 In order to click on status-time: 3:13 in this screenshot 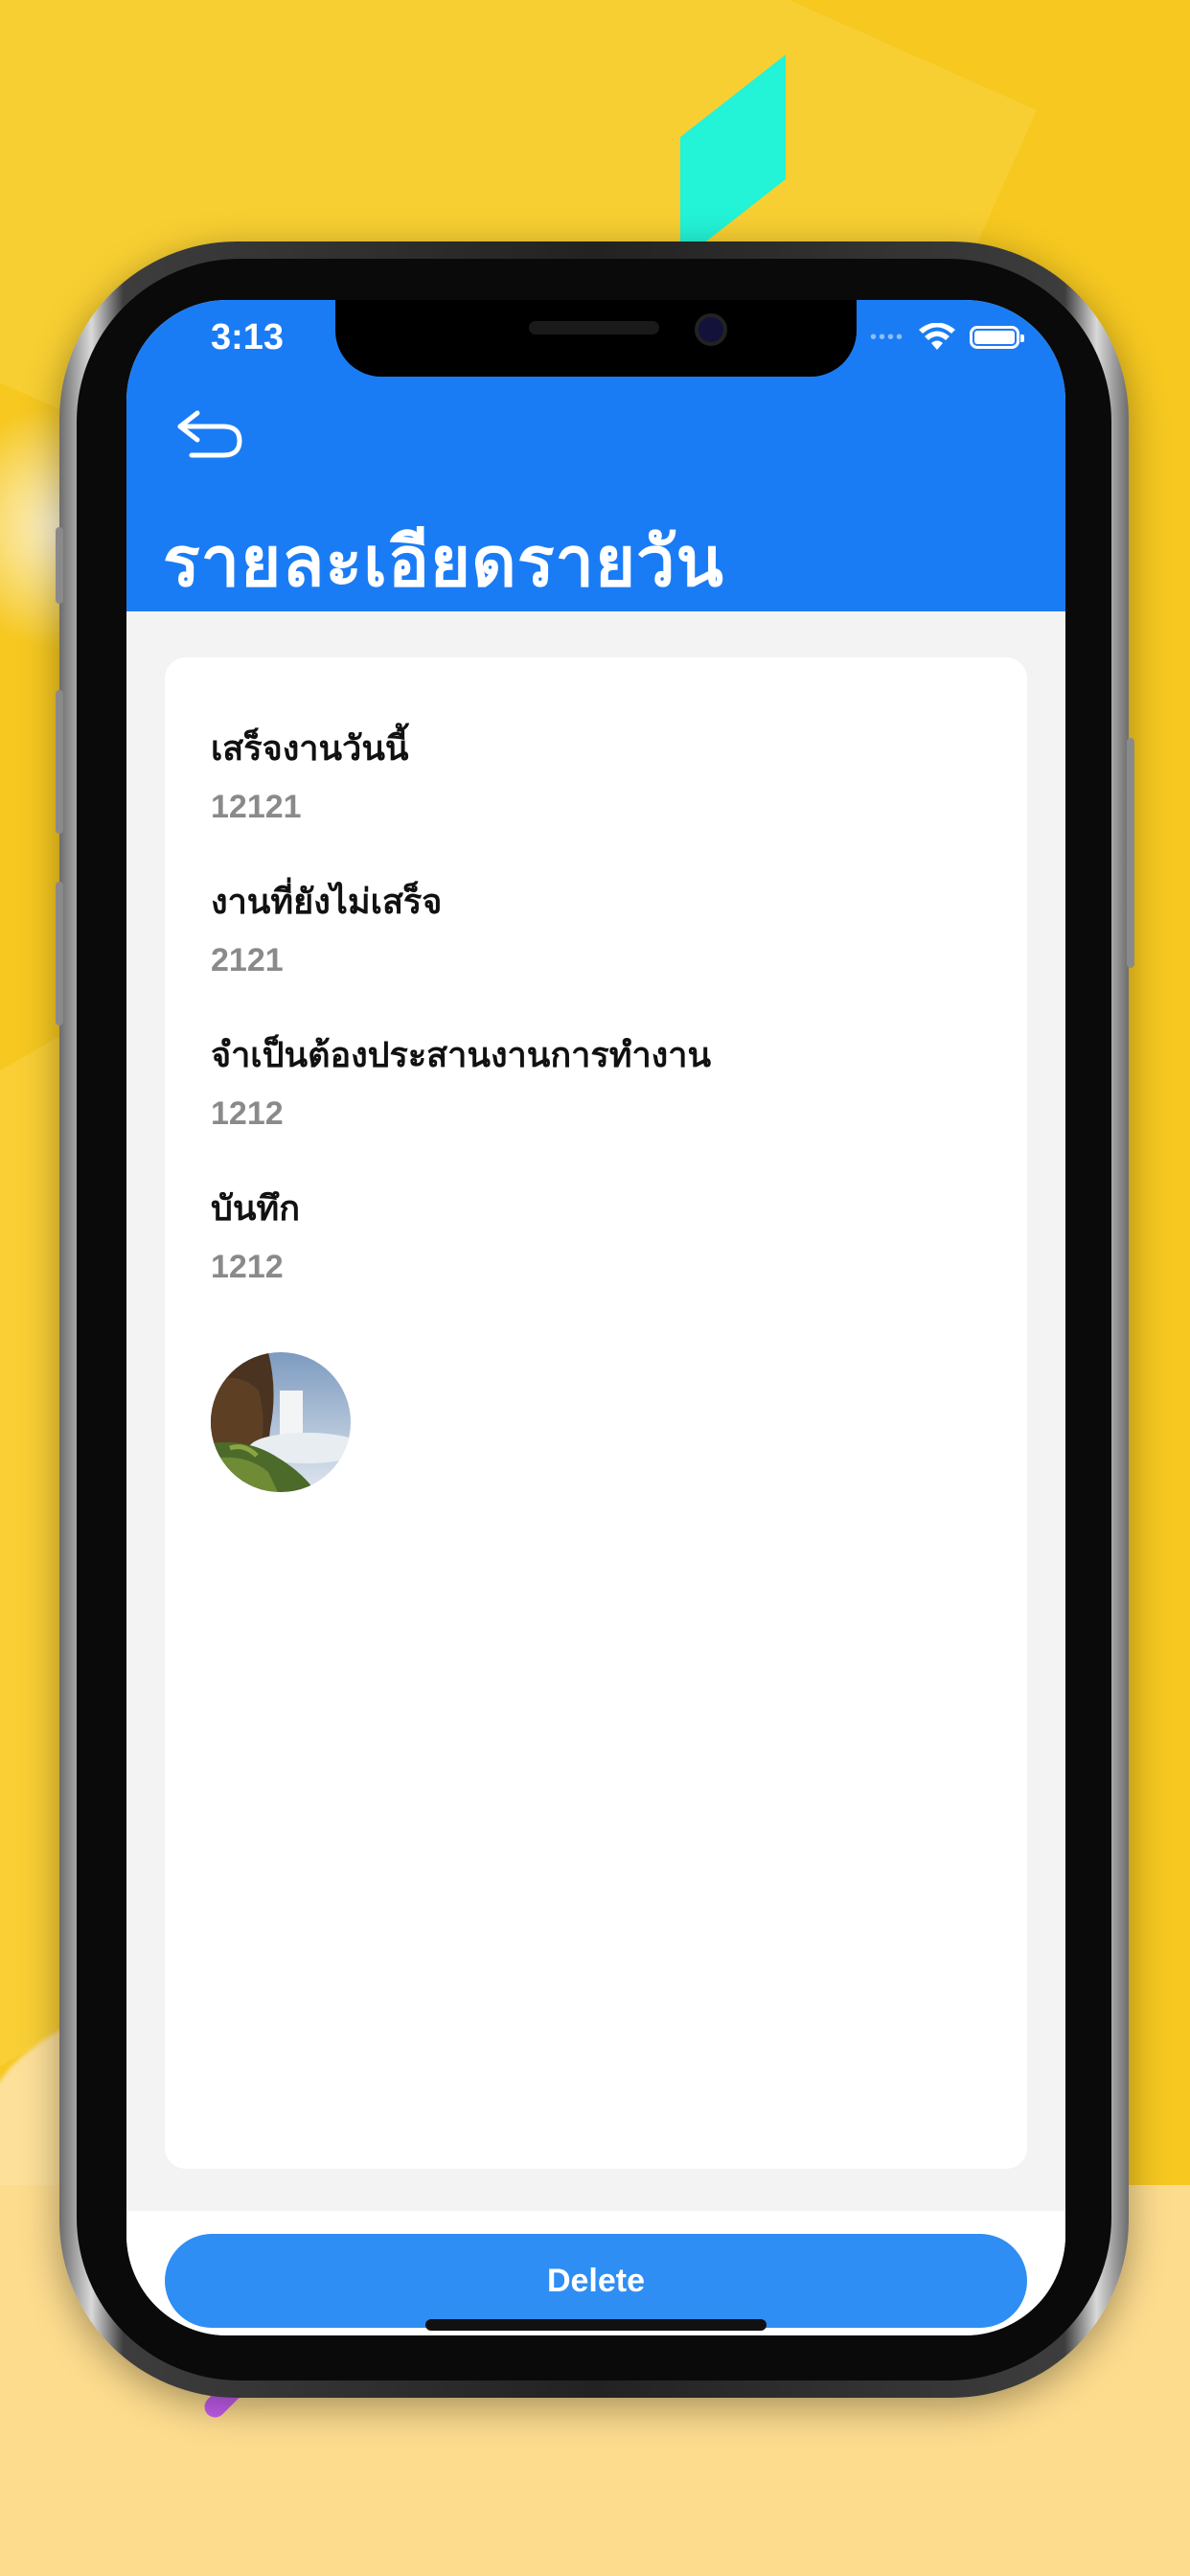, I will do `click(248, 337)`.